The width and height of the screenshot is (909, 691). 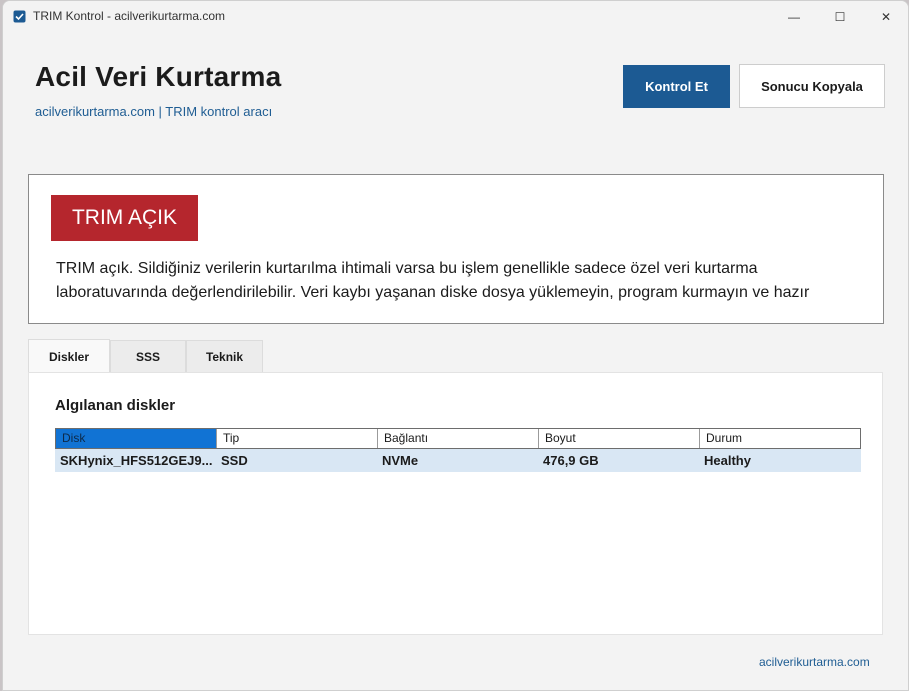 I want to click on column-header-status: Durum, so click(x=780, y=438).